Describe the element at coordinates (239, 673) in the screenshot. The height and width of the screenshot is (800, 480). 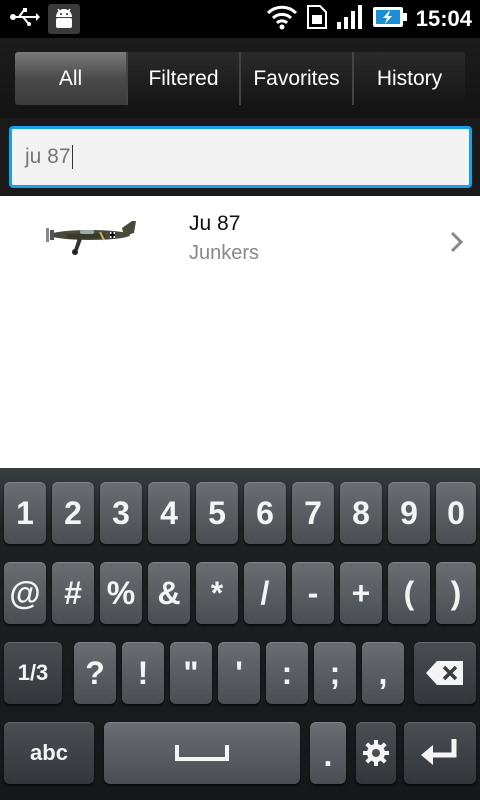
I see `key-apostrophe: '` at that location.